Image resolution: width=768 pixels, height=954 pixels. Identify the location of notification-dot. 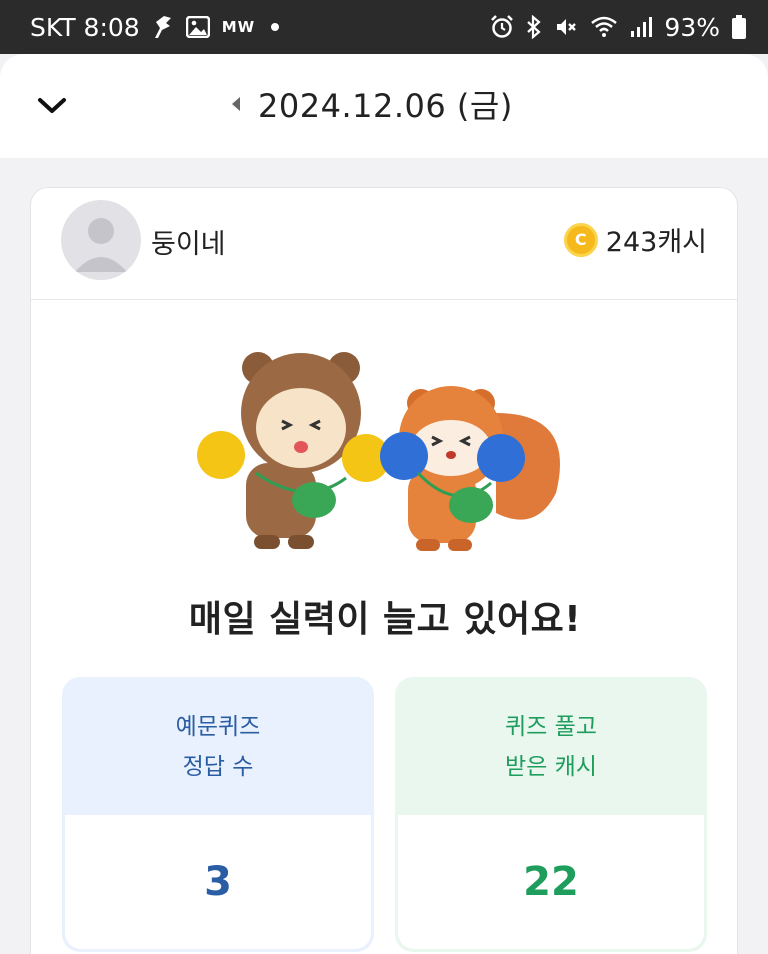
(275, 27).